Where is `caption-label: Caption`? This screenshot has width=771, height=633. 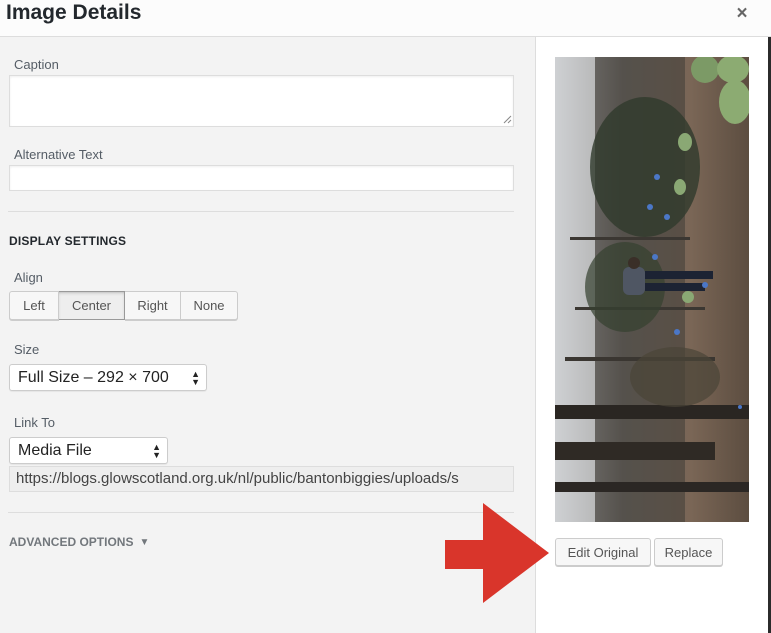
caption-label: Caption is located at coordinates (36, 64).